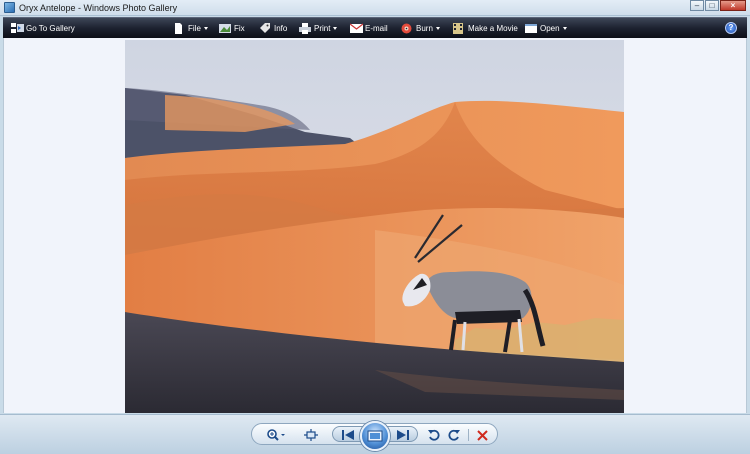 The image size is (750, 454). I want to click on maximize-button: □, so click(712, 5).